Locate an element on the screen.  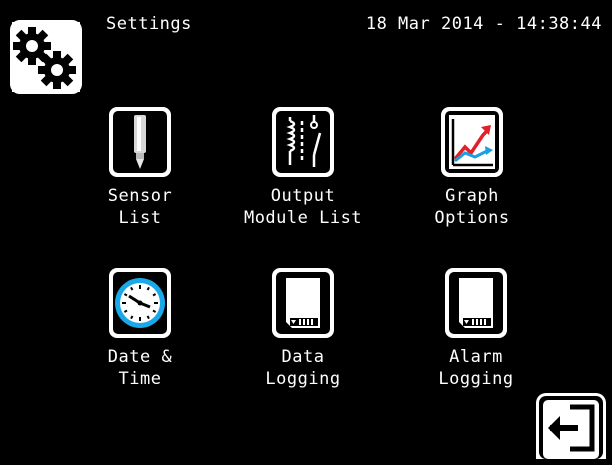
menu-item-label: Data Logging is located at coordinates (303, 368).